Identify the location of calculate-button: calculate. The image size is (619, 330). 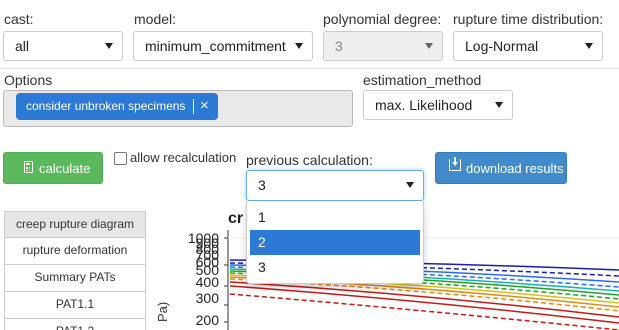
(53, 168).